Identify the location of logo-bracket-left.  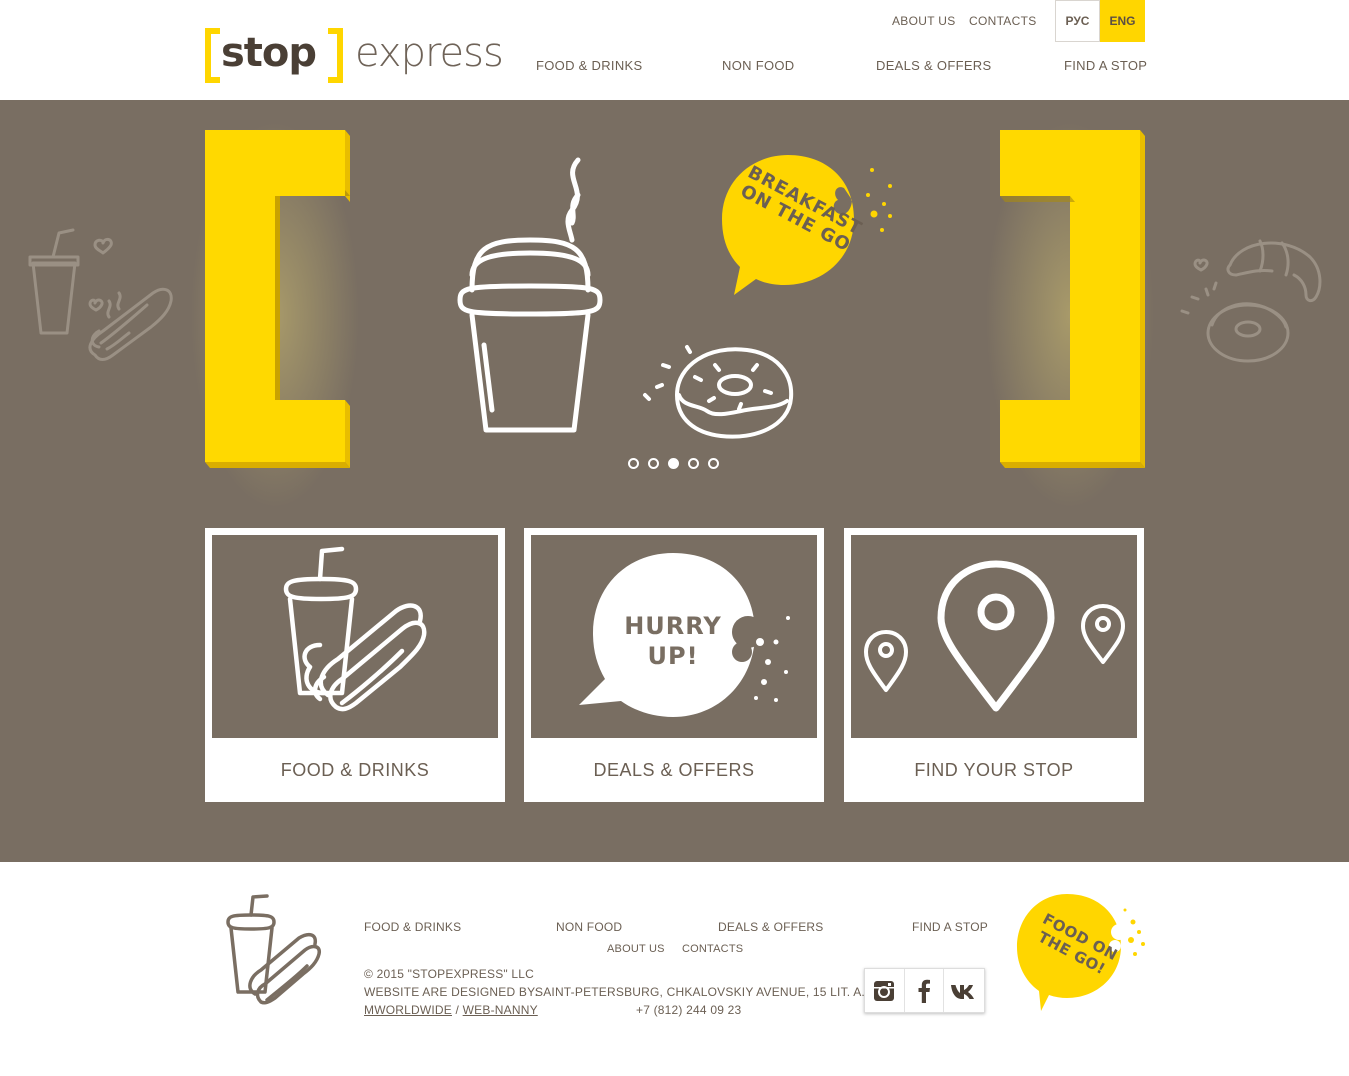
(212, 55).